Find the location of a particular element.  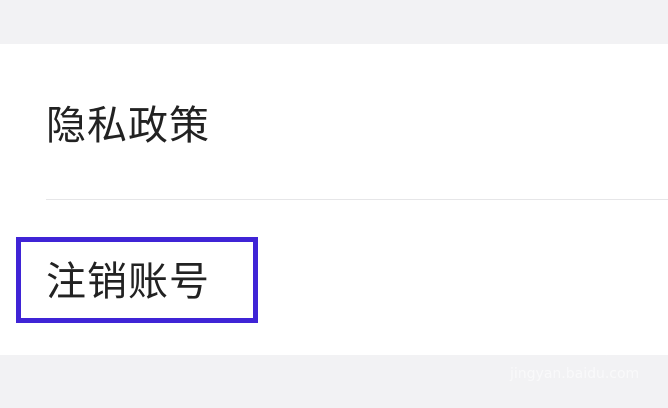

baidu-jingyan-watermark: Bai 经验 jingyan.baidu.com is located at coordinates (573, 358).